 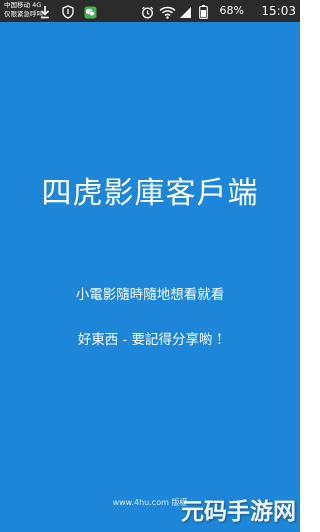 I want to click on clock: 15:03, so click(x=278, y=11).